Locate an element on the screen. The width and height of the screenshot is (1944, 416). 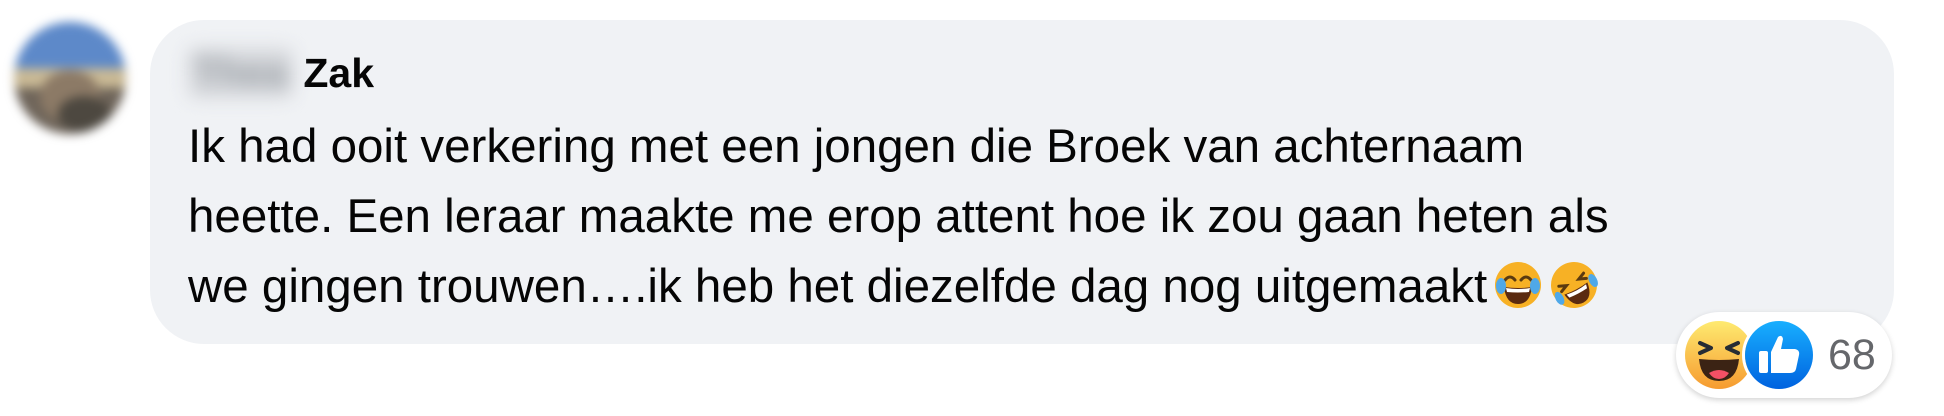
reactions-summary: 68 is located at coordinates (1784, 355).